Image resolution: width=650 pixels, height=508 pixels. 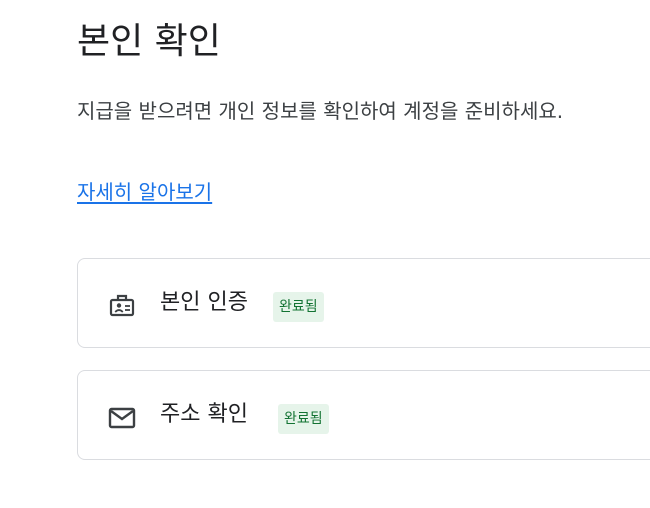 I want to click on mail-icon, so click(x=122, y=418).